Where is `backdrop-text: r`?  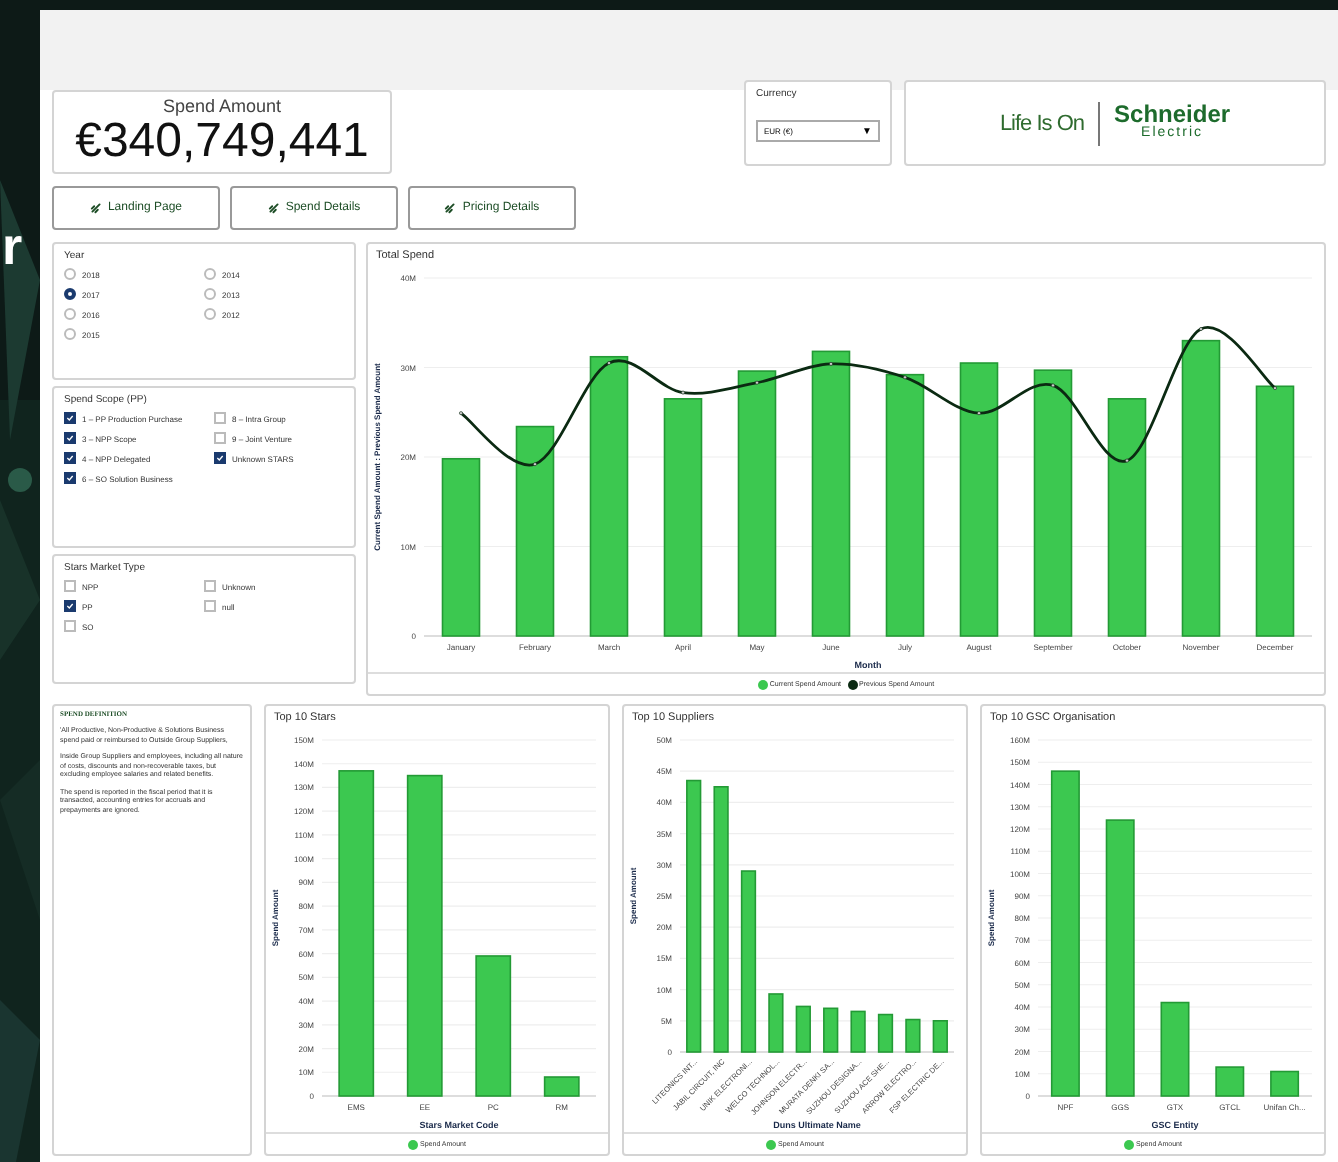
backdrop-text: r is located at coordinates (12, 247).